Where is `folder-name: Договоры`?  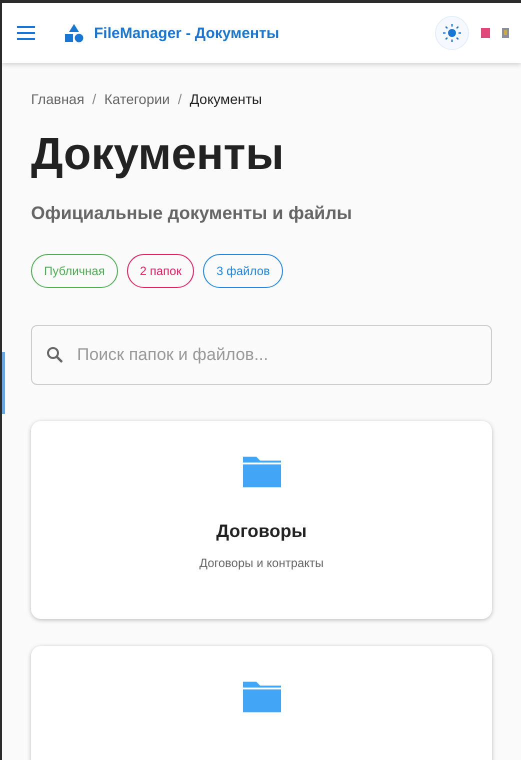
folder-name: Договоры is located at coordinates (261, 531).